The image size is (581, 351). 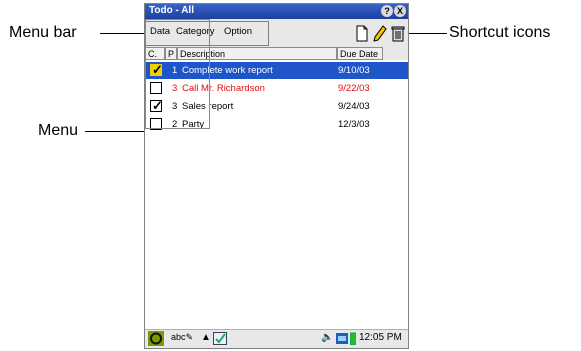 What do you see at coordinates (425, 33) in the screenshot?
I see `callout-line-shortcut-icons` at bounding box center [425, 33].